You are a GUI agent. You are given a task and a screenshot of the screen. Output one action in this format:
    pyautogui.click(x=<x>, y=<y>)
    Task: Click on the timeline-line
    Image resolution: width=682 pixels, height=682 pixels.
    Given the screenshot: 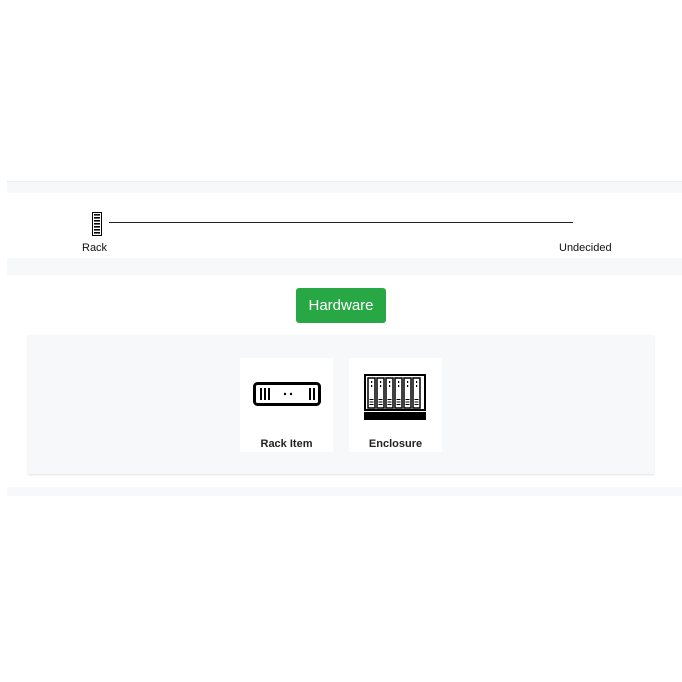 What is the action you would take?
    pyautogui.click(x=341, y=222)
    